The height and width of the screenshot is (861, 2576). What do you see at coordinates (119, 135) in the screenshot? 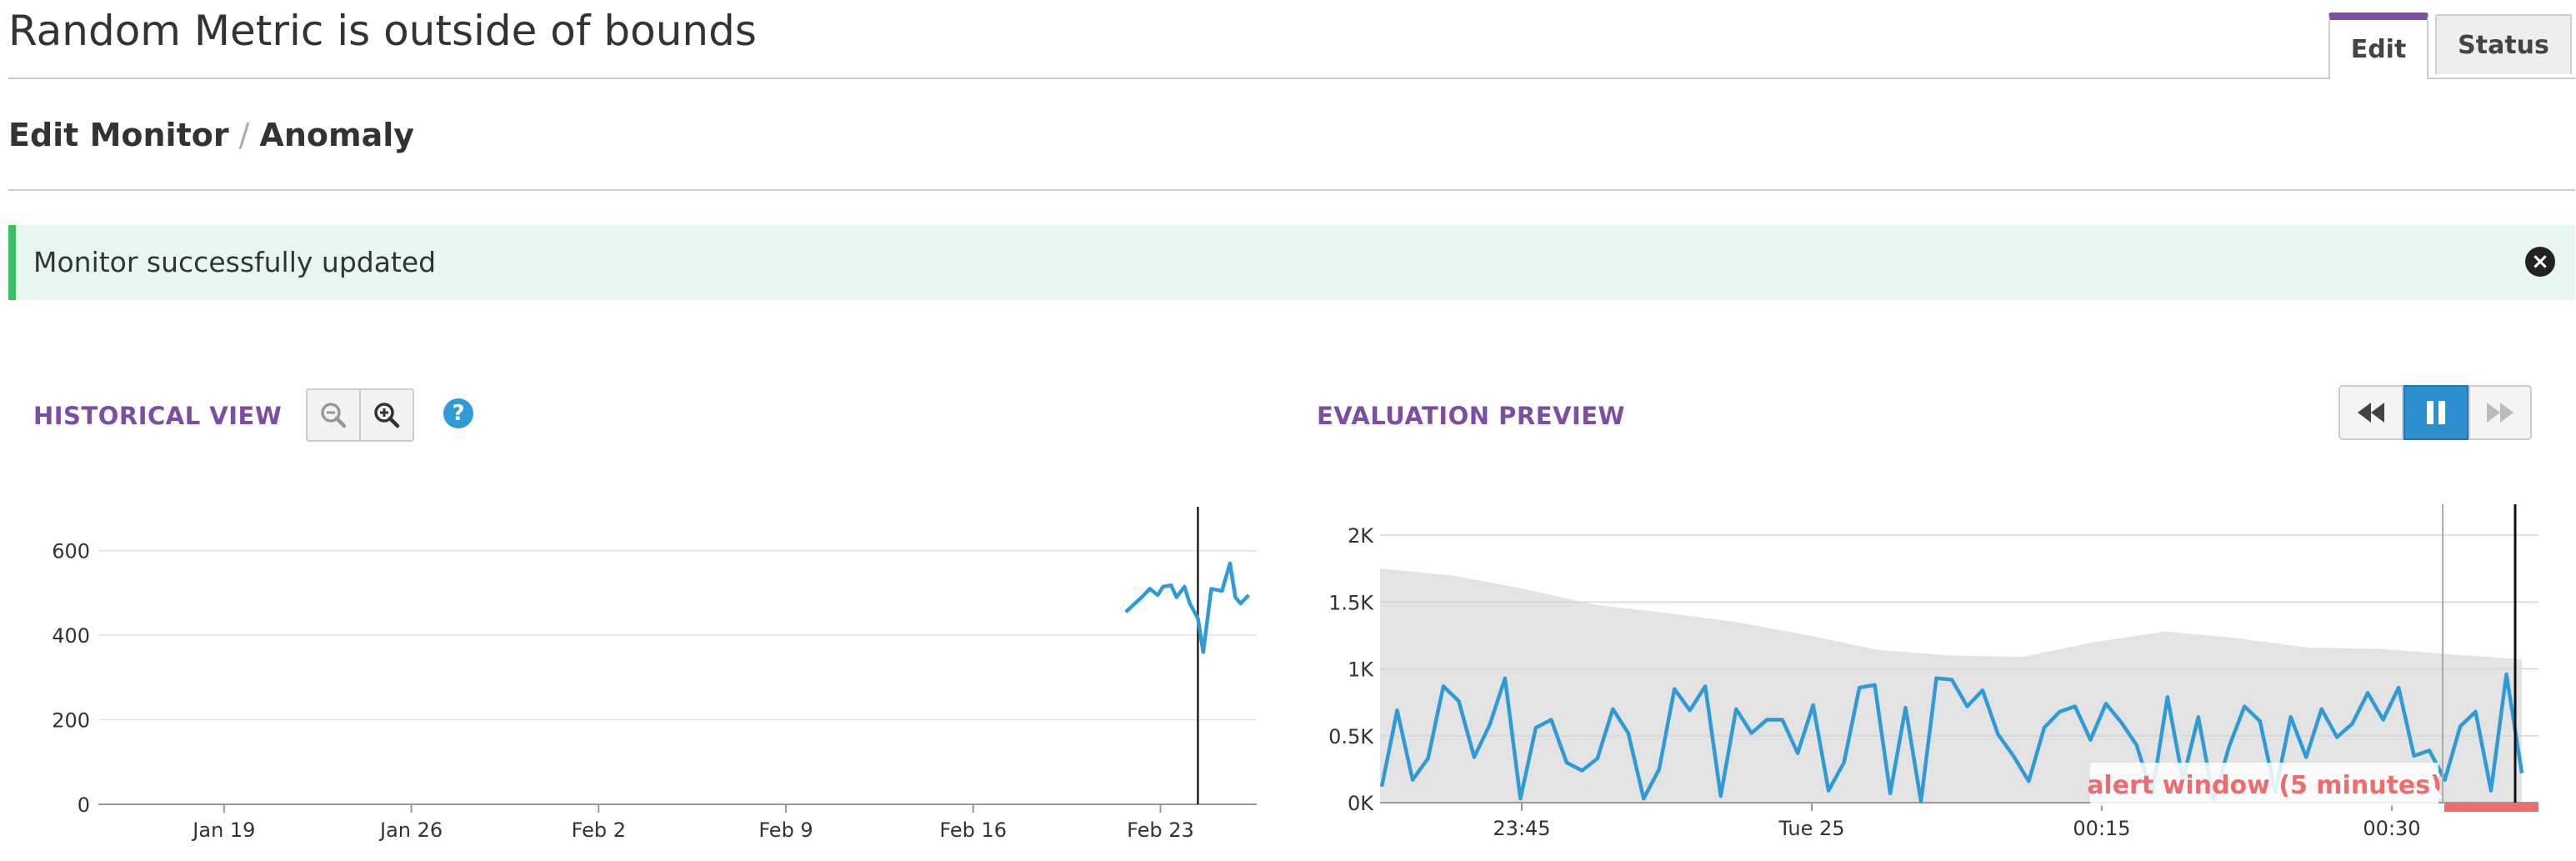
I see `breadcrumb-parent: Edit Monitor` at bounding box center [119, 135].